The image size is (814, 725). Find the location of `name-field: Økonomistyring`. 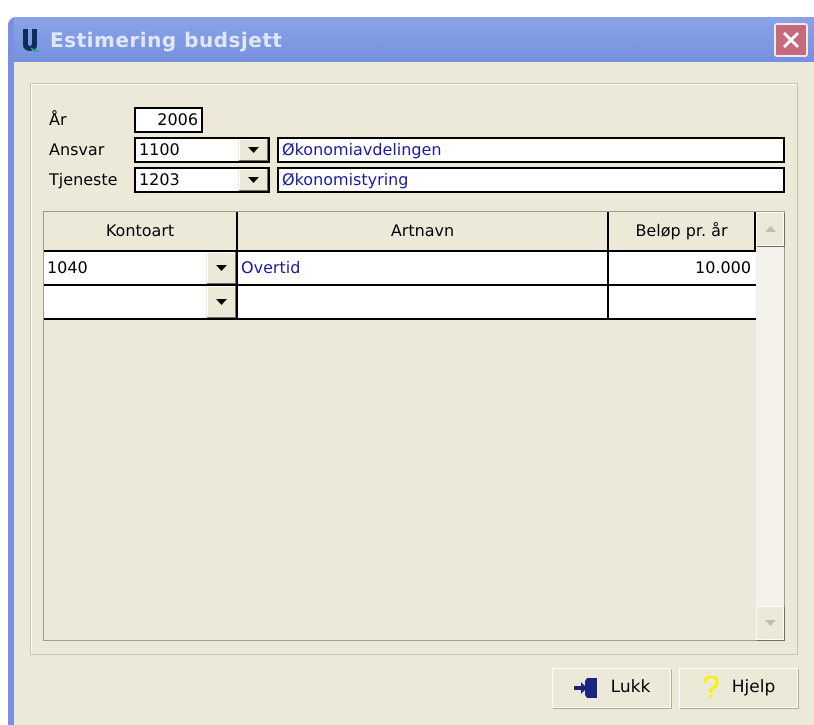

name-field: Økonomistyring is located at coordinates (531, 180).